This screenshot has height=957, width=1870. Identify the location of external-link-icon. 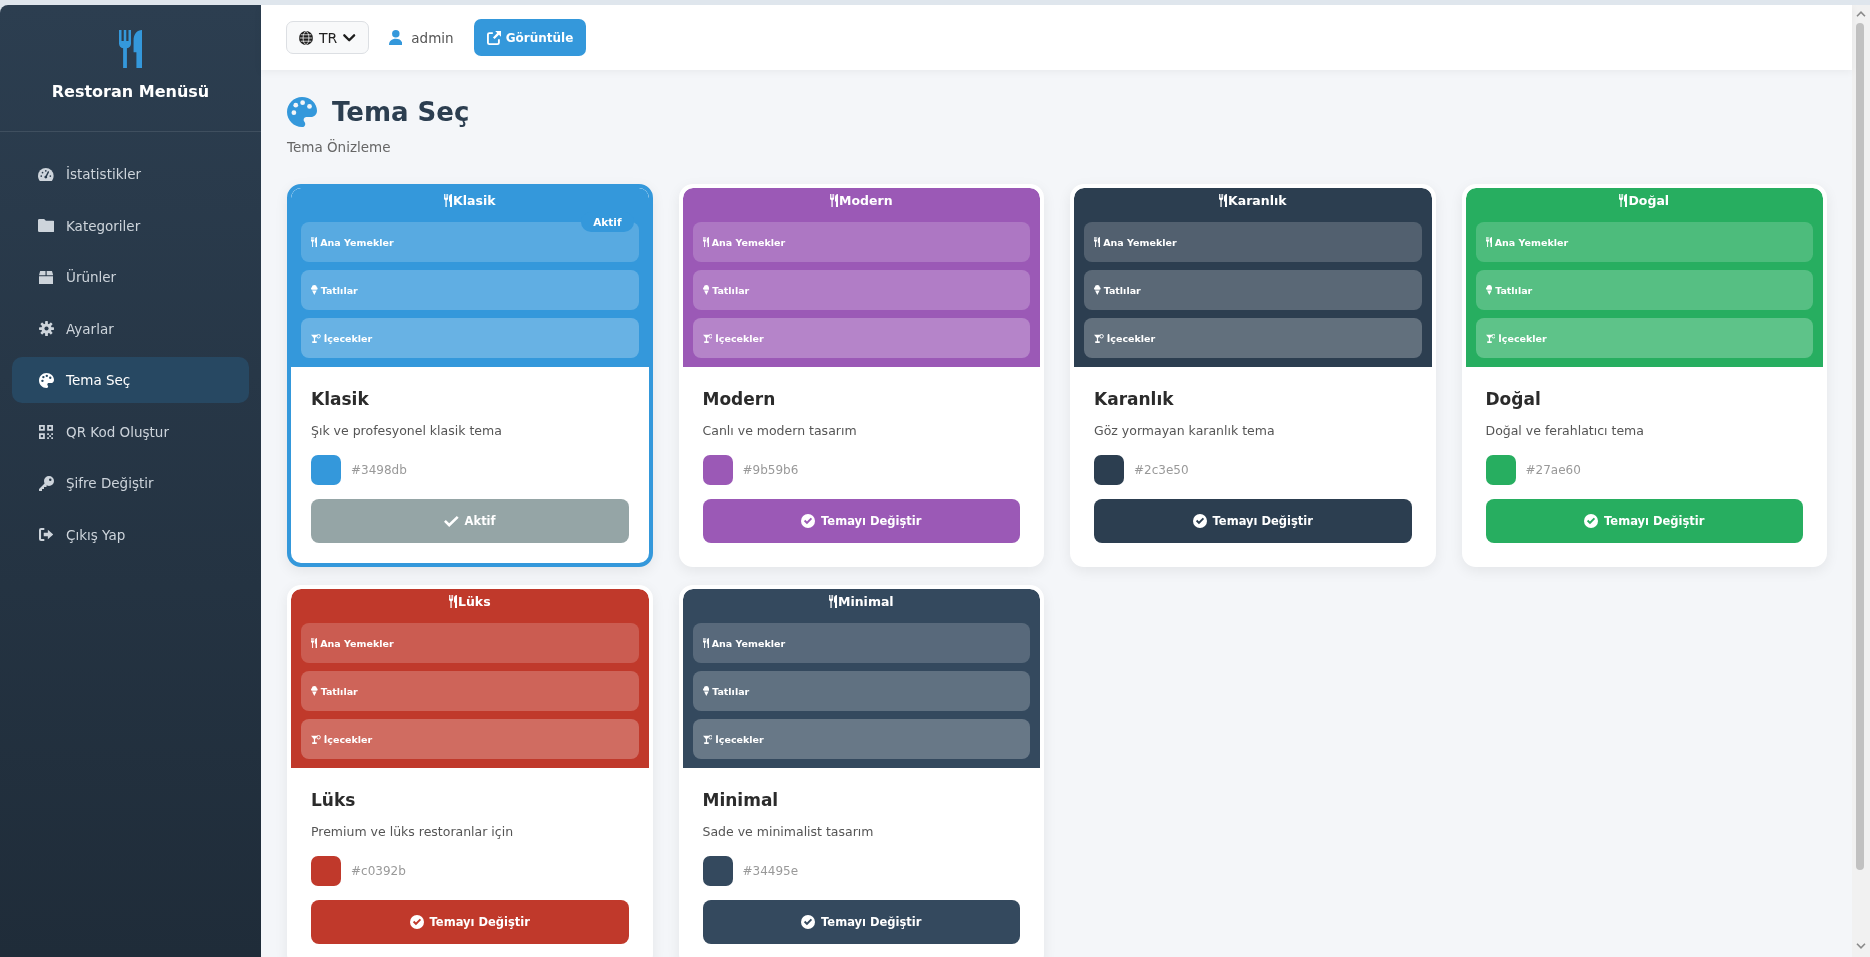
(493, 37).